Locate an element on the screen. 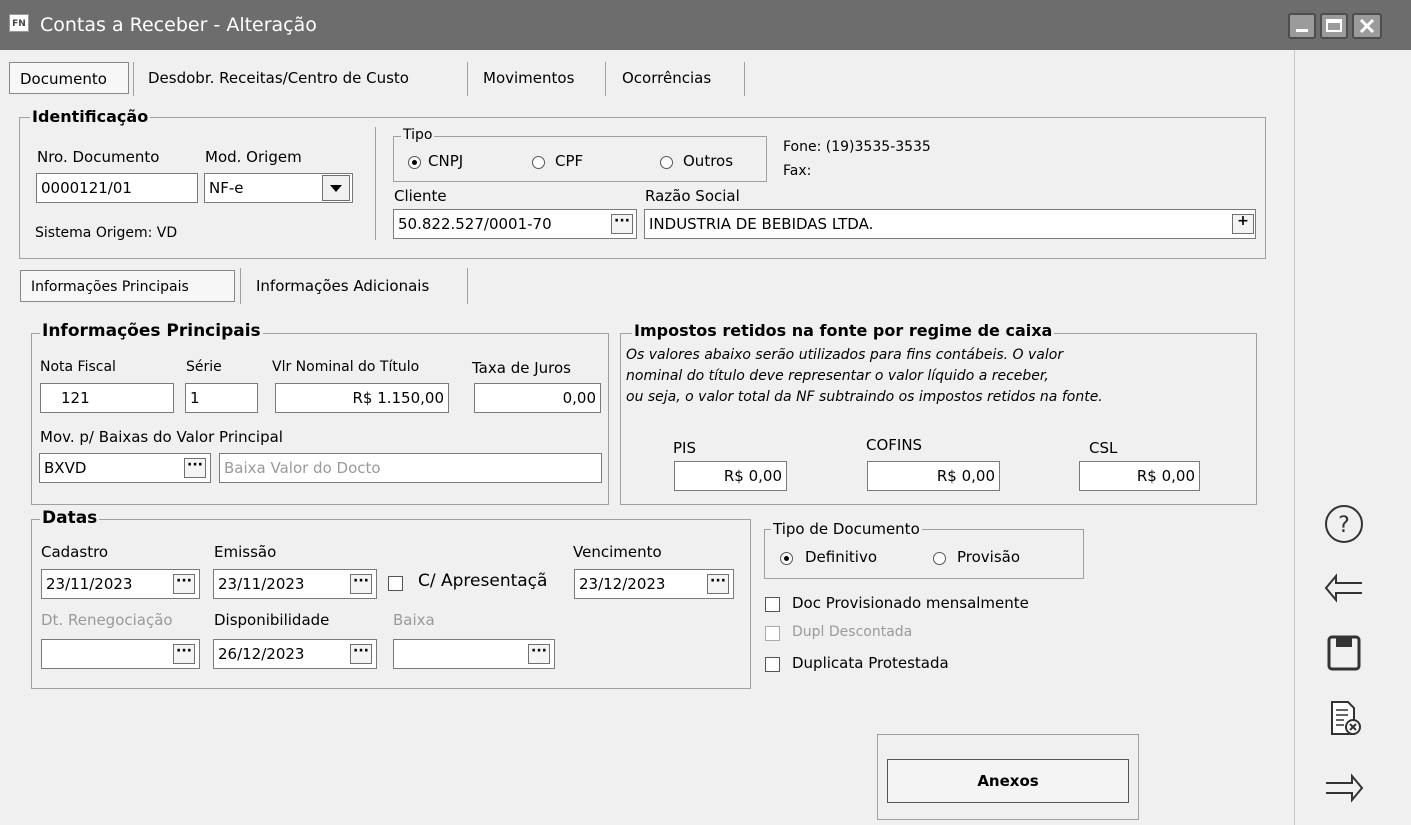 The image size is (1411, 825). close-icon is located at coordinates (1367, 26).